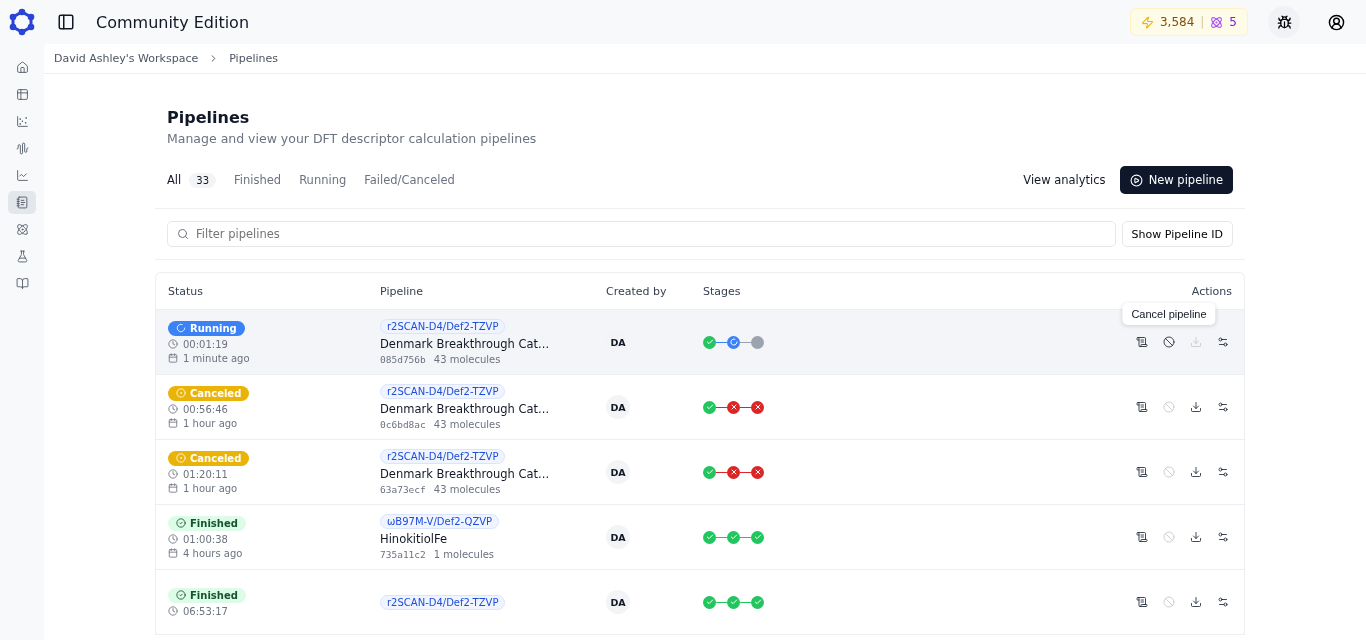  I want to click on play-icon, so click(1136, 180).